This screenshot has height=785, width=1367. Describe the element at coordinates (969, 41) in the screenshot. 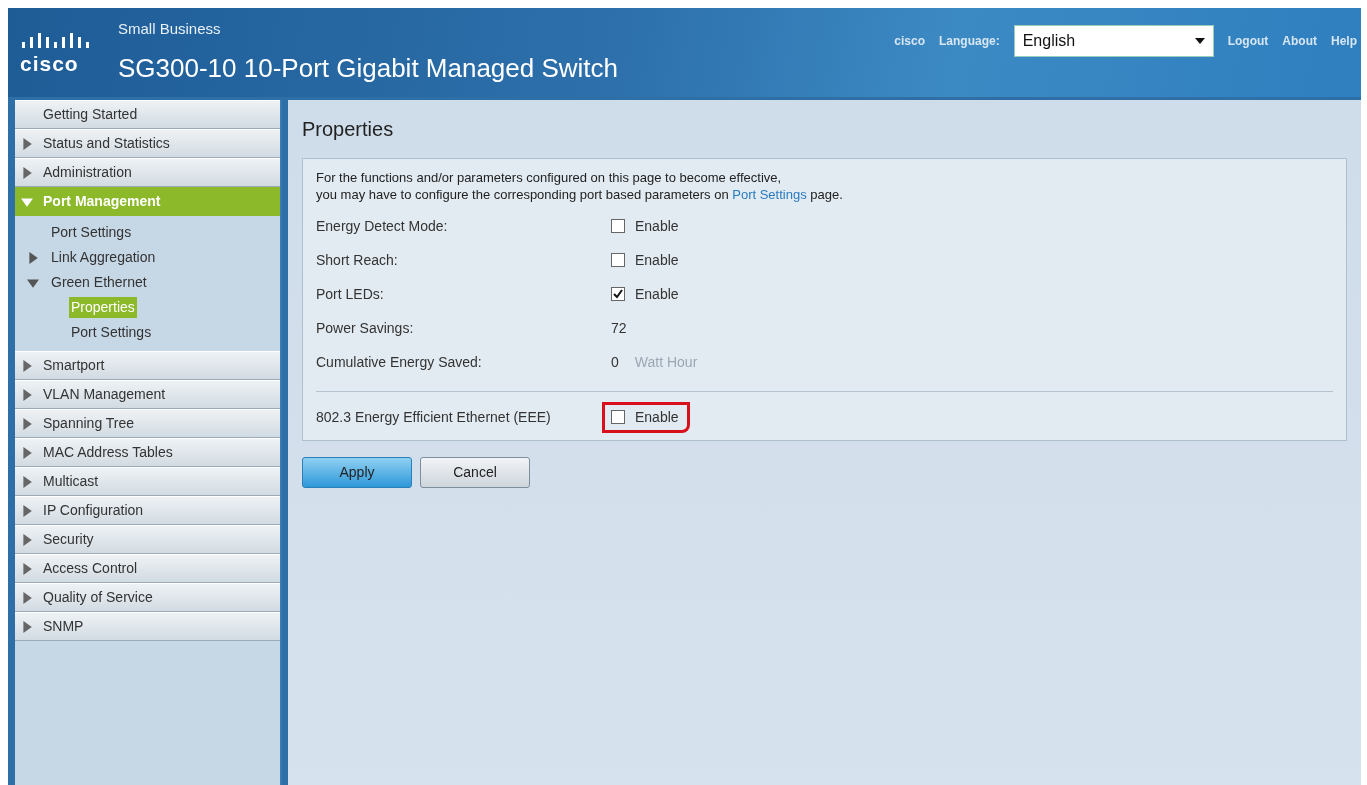

I see `language-label: Language:` at that location.